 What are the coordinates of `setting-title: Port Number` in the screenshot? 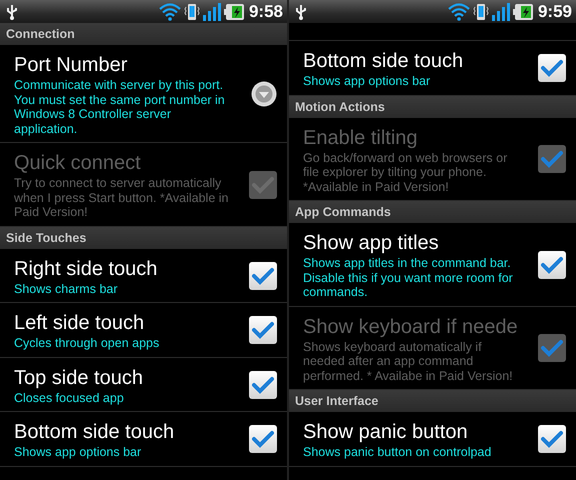 It's located at (71, 65).